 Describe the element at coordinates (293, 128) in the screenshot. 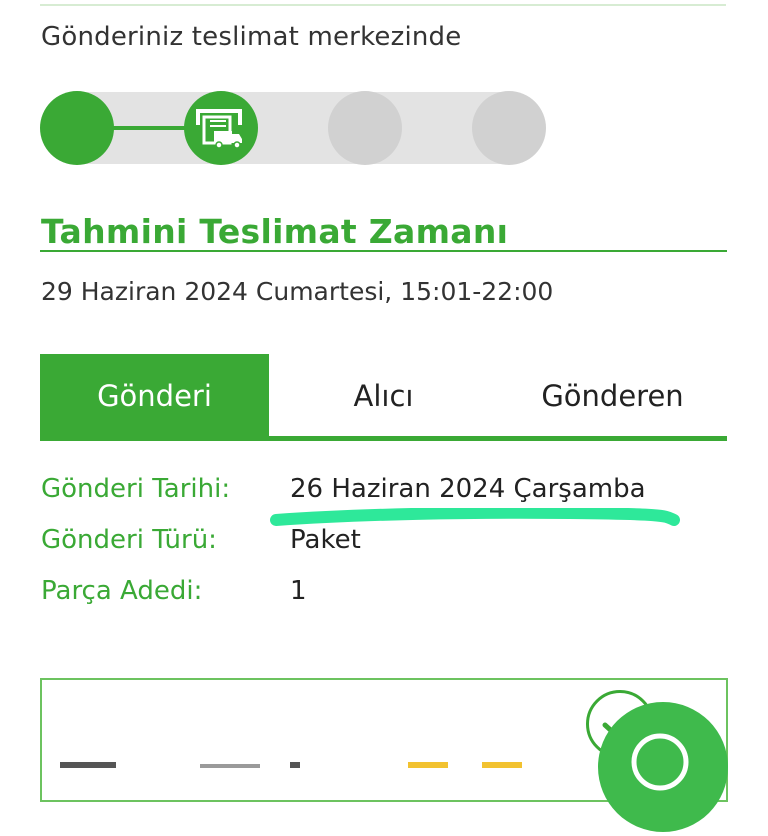

I see `progress-tracker` at that location.